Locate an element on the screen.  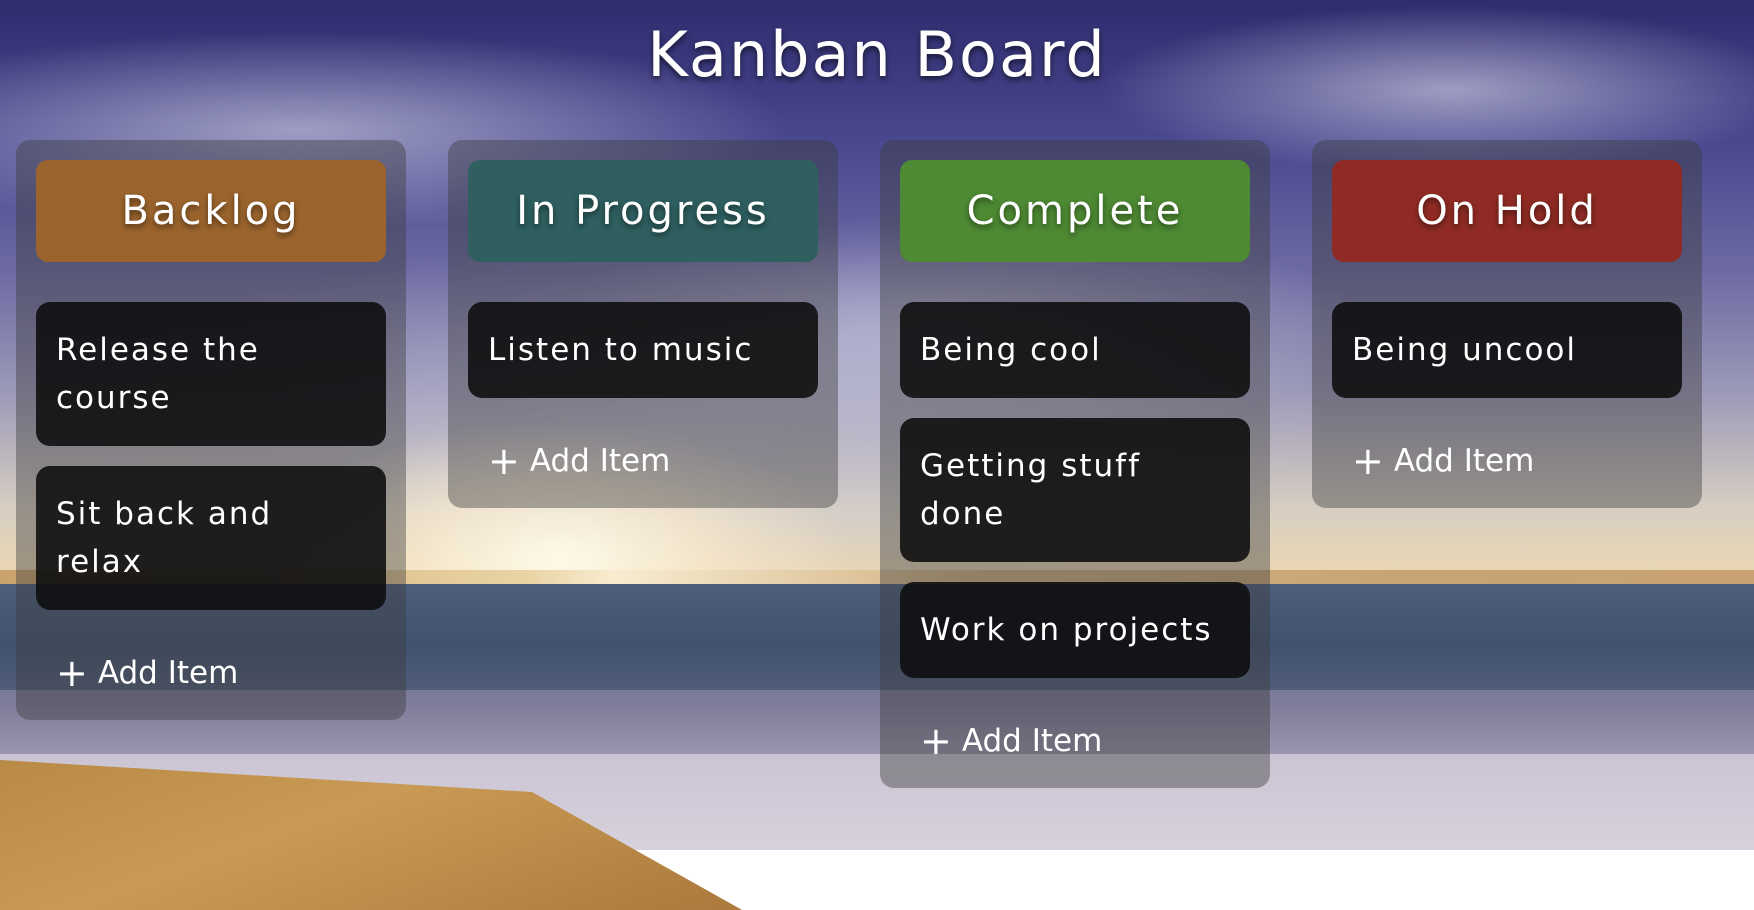
column-header-in-progress: In Progress is located at coordinates (643, 211).